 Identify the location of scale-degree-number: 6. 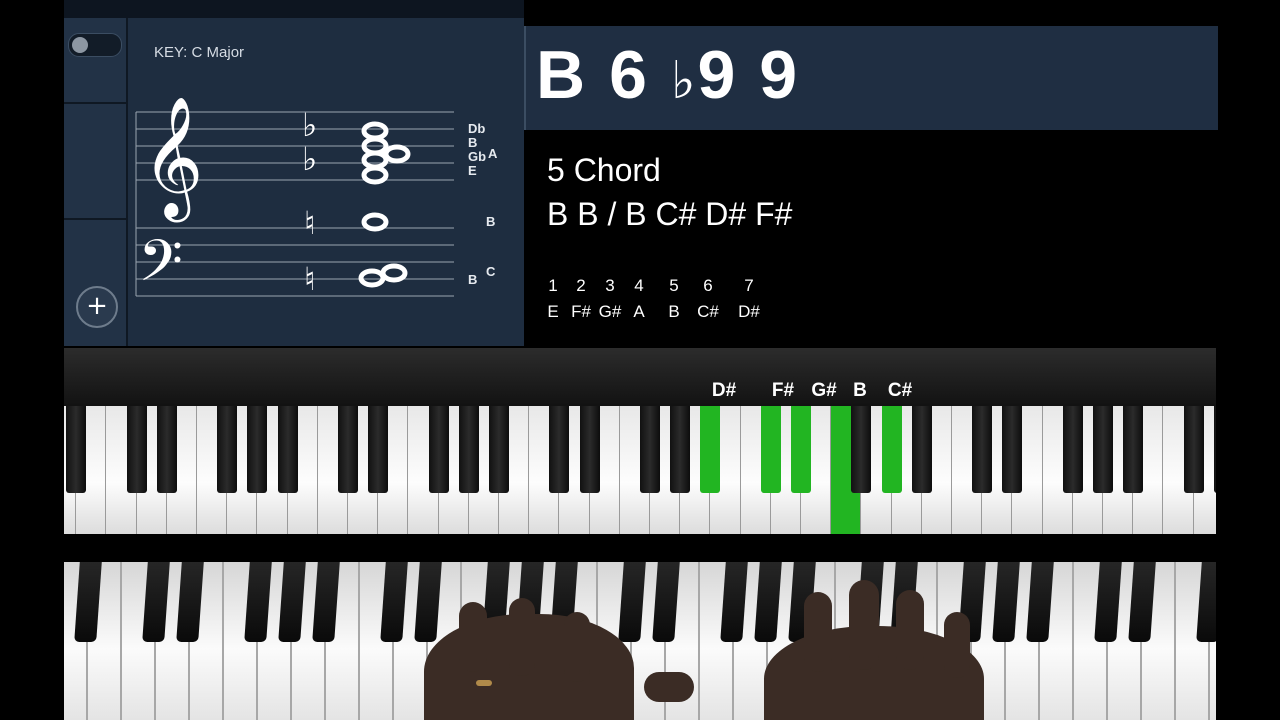
(708, 285).